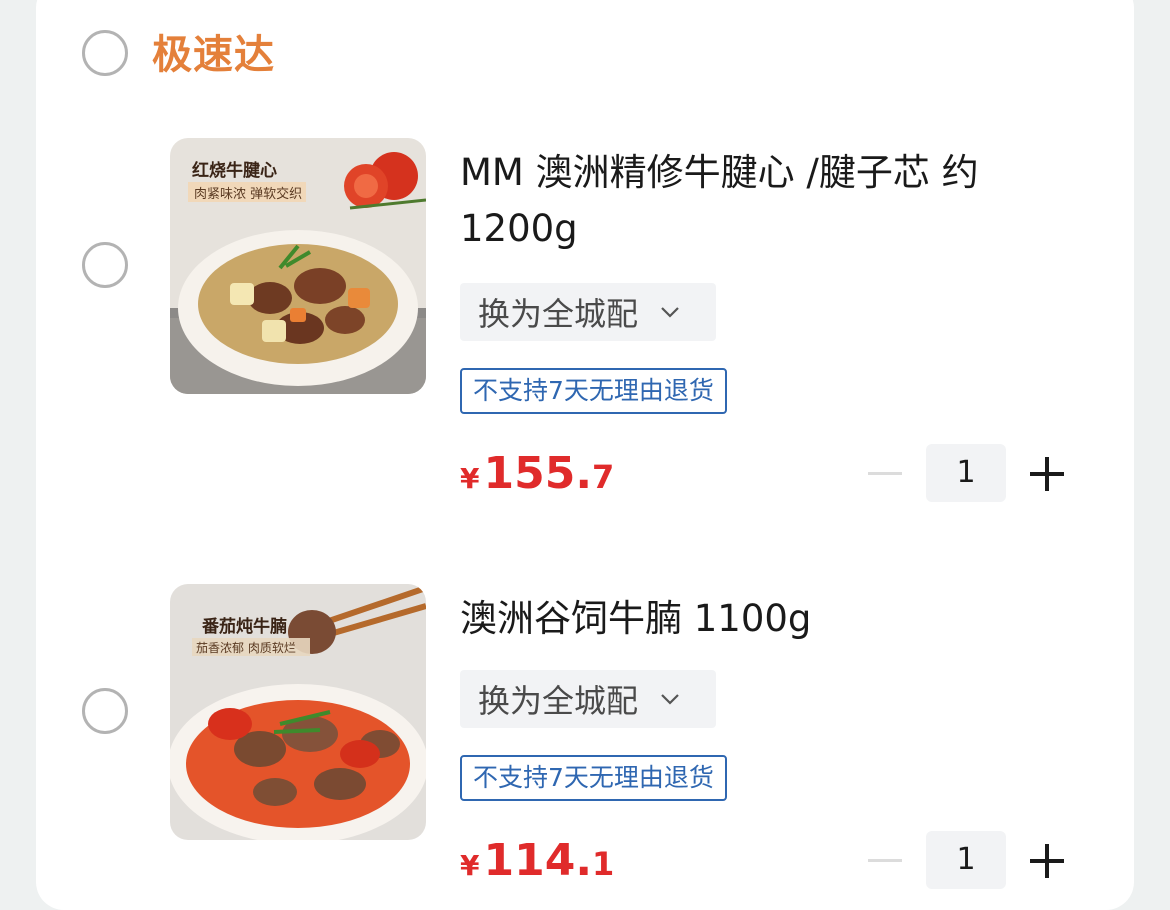  Describe the element at coordinates (765, 201) in the screenshot. I see `product-title: MM 澳洲精修牛腱心 /腱子芯 约 1200g` at that location.